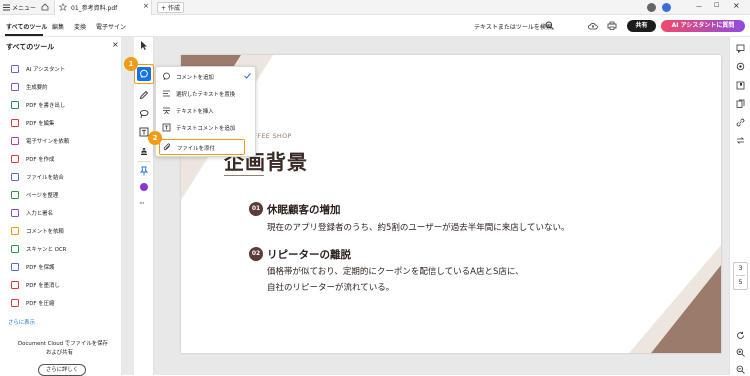  I want to click on share-button-label: 共有, so click(641, 25).